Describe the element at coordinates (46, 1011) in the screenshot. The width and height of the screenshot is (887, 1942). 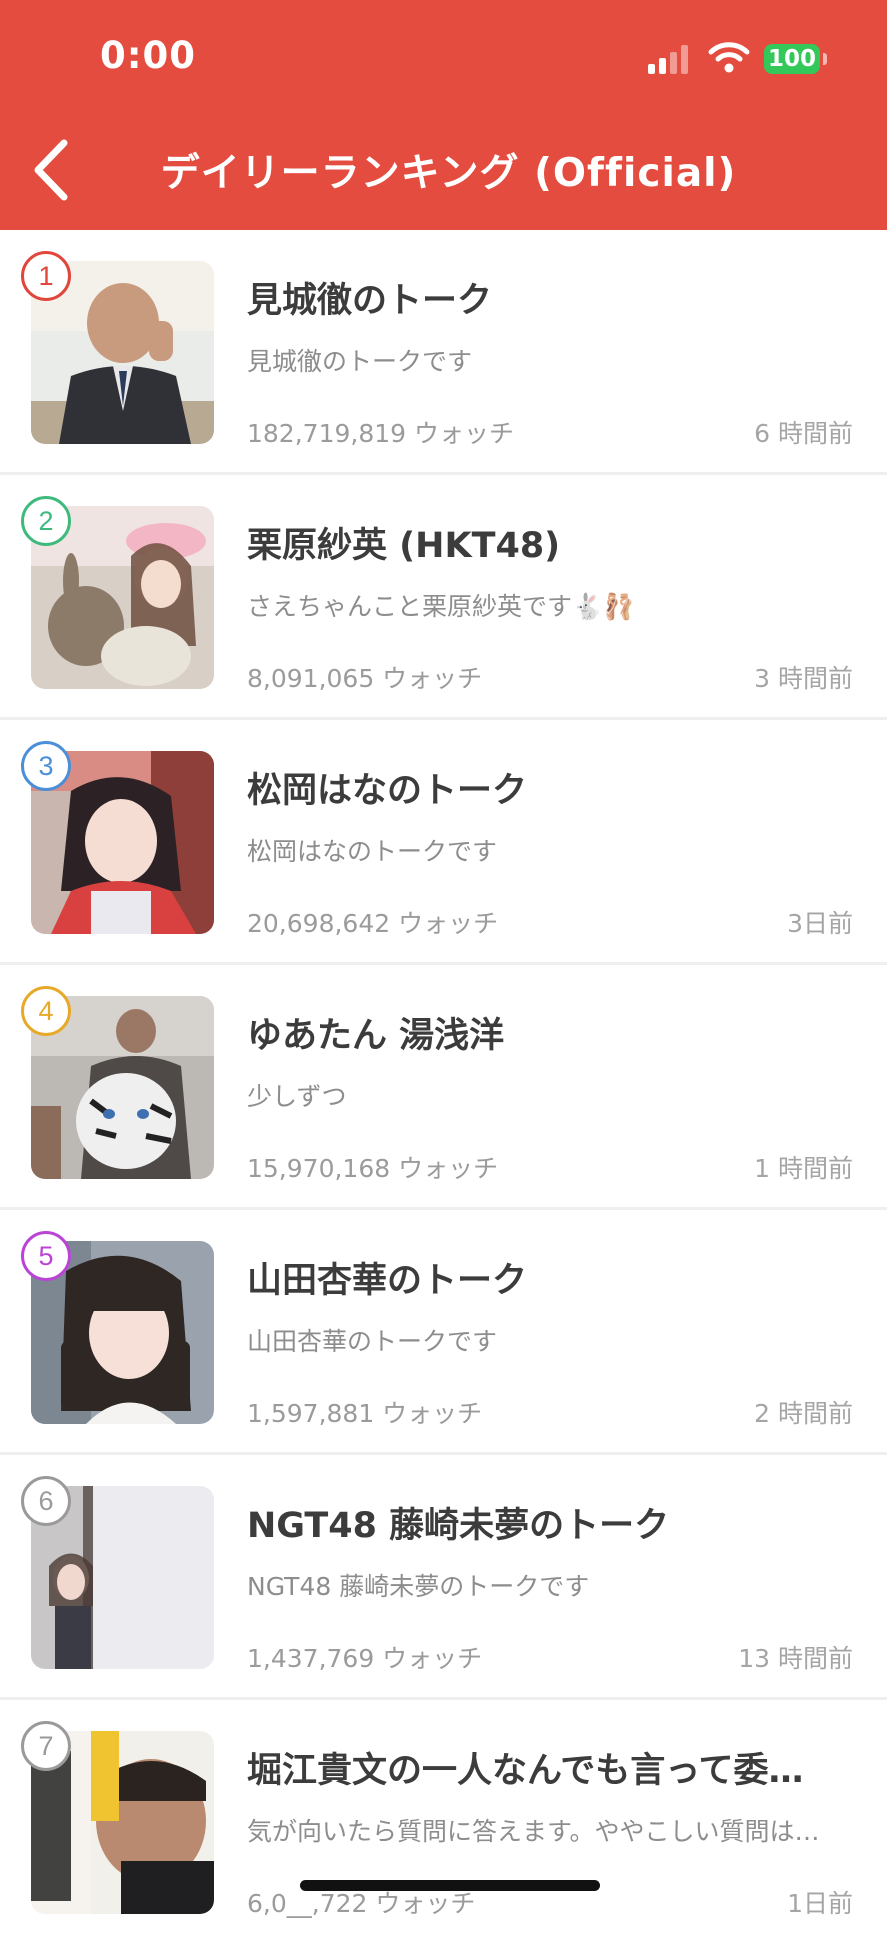
I see `rank-badge: 4` at that location.